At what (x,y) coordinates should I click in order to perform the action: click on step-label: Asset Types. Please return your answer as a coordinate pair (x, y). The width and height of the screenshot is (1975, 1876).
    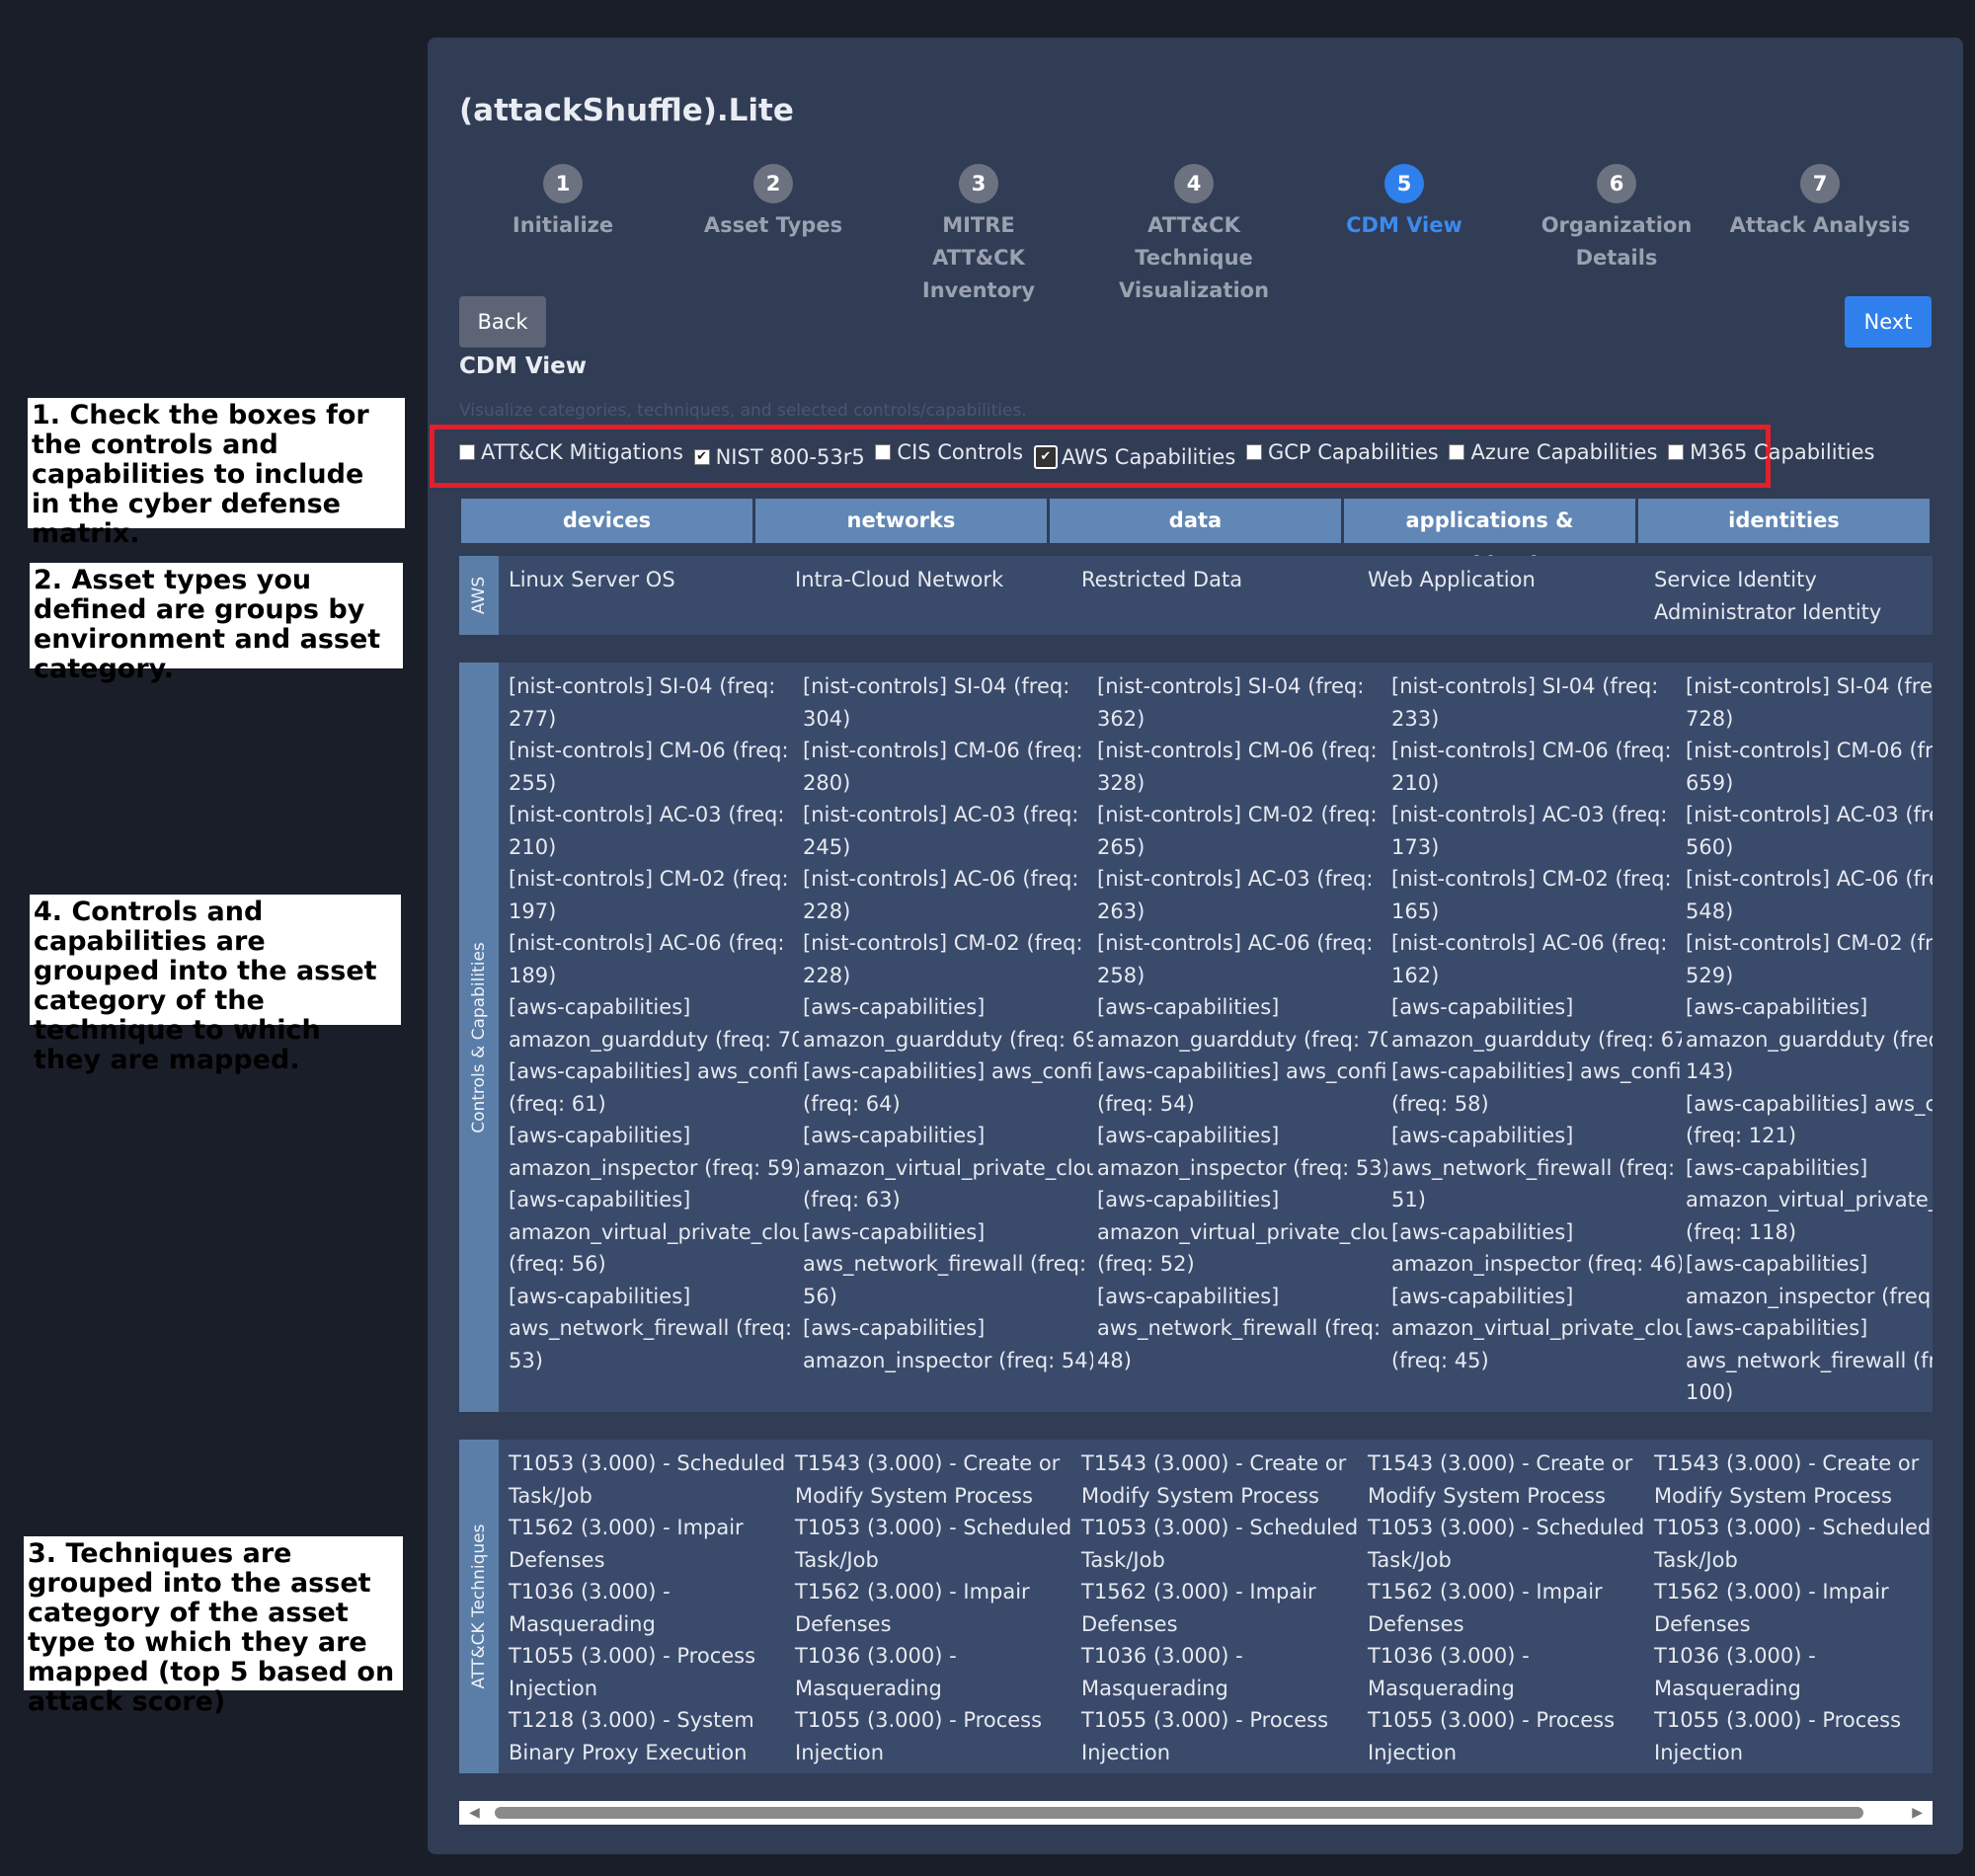
    Looking at the image, I should click on (773, 225).